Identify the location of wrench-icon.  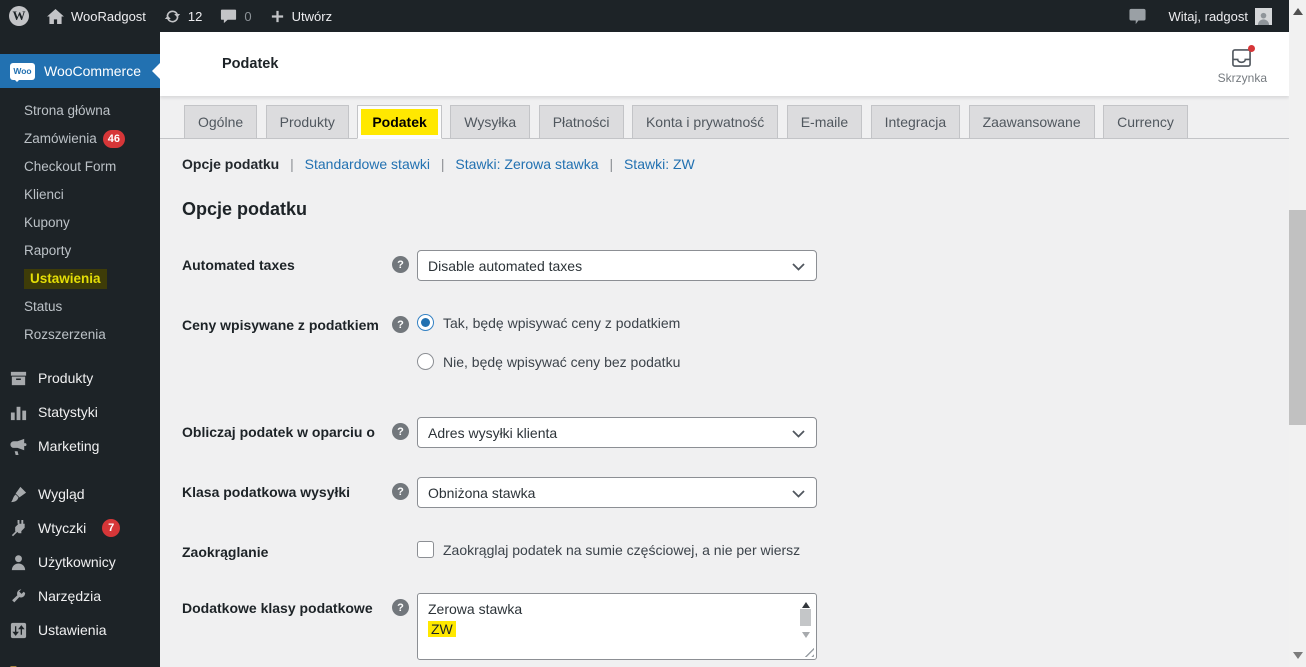
(18, 596).